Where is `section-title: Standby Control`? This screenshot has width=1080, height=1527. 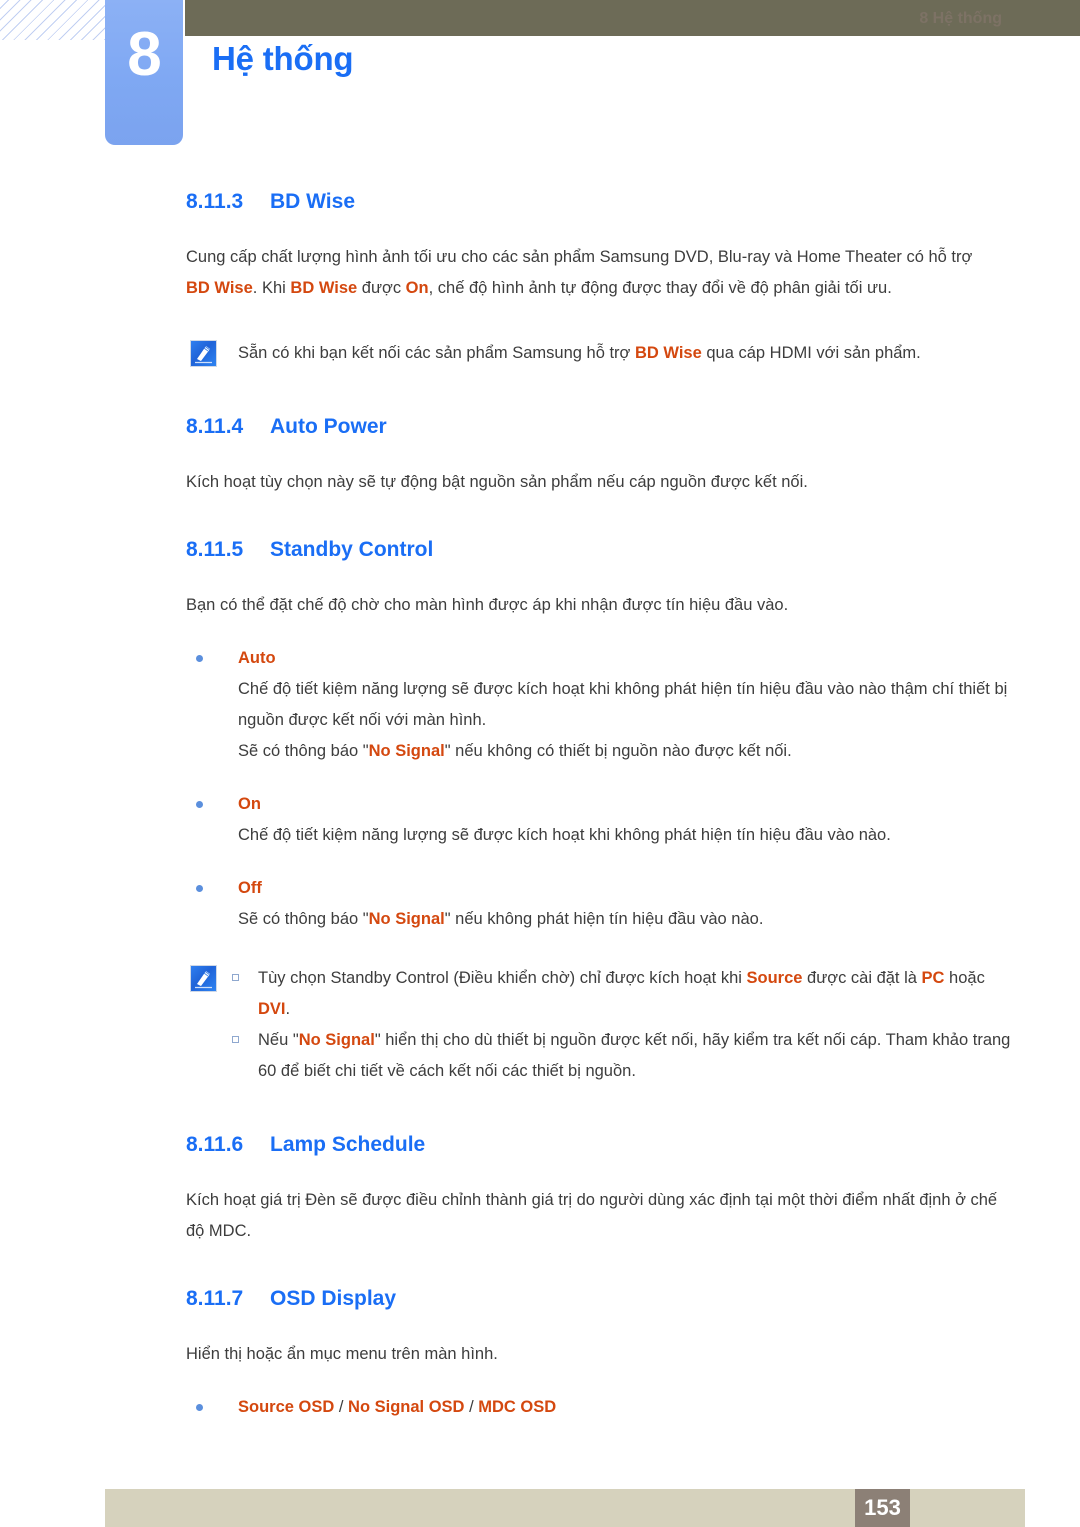
section-title: Standby Control is located at coordinates (352, 549).